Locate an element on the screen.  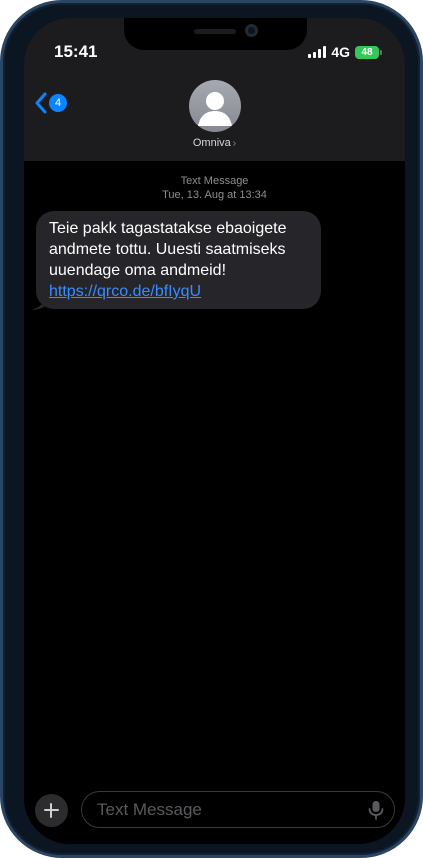
chevron-left-icon is located at coordinates (41, 103).